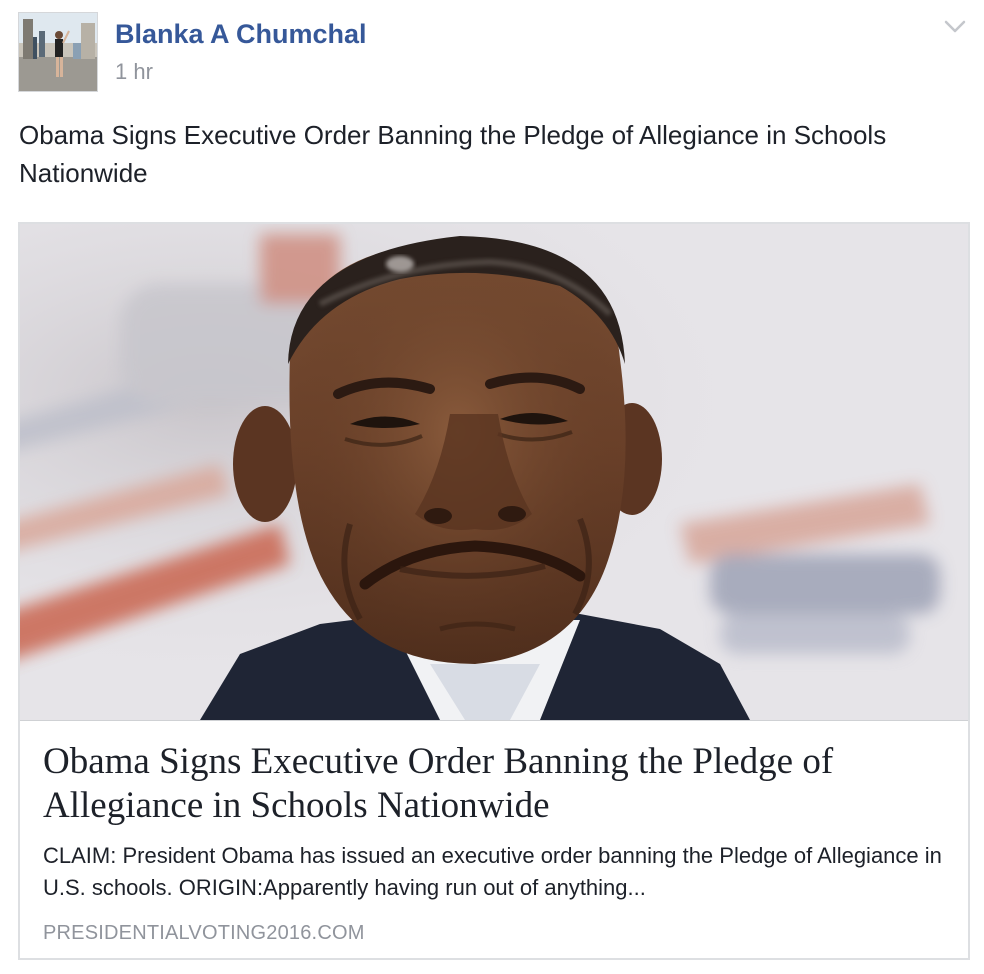  I want to click on post-options-button, so click(955, 27).